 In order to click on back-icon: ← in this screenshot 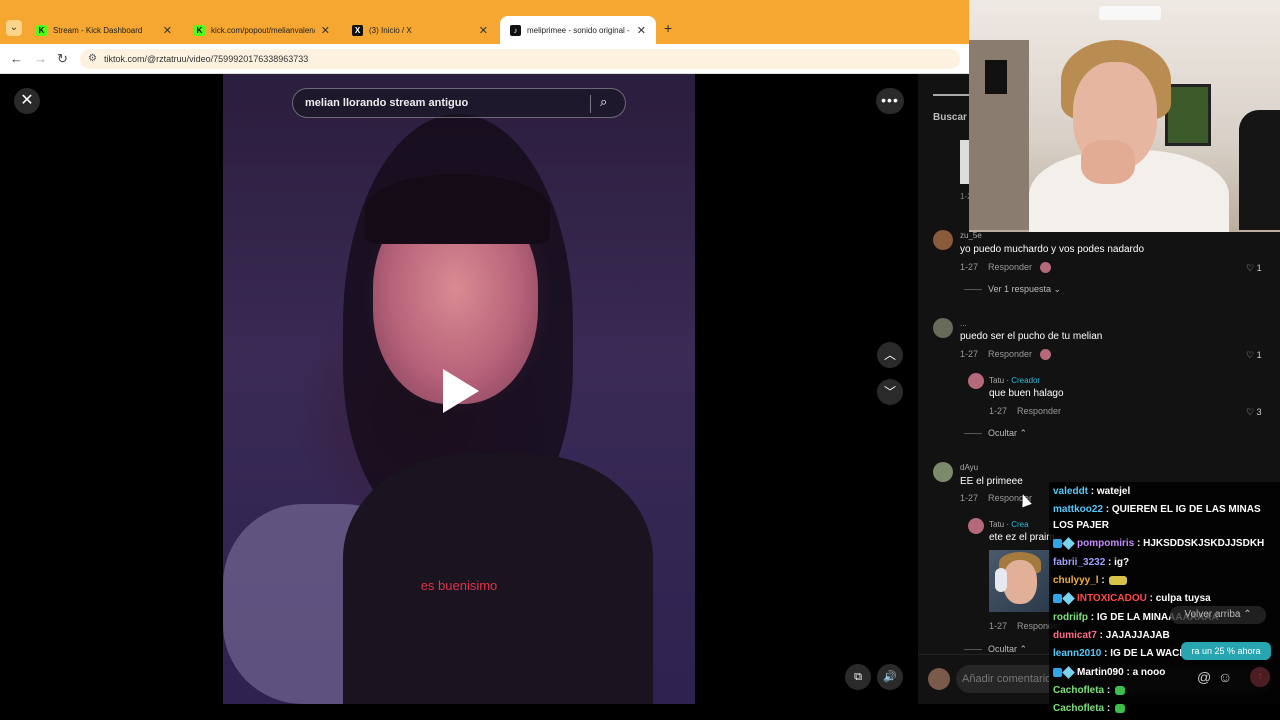, I will do `click(16, 58)`.